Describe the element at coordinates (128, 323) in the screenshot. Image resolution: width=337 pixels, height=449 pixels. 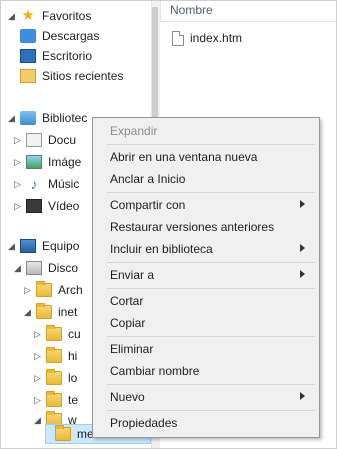
I see `menu-item-label: Copiar` at that location.